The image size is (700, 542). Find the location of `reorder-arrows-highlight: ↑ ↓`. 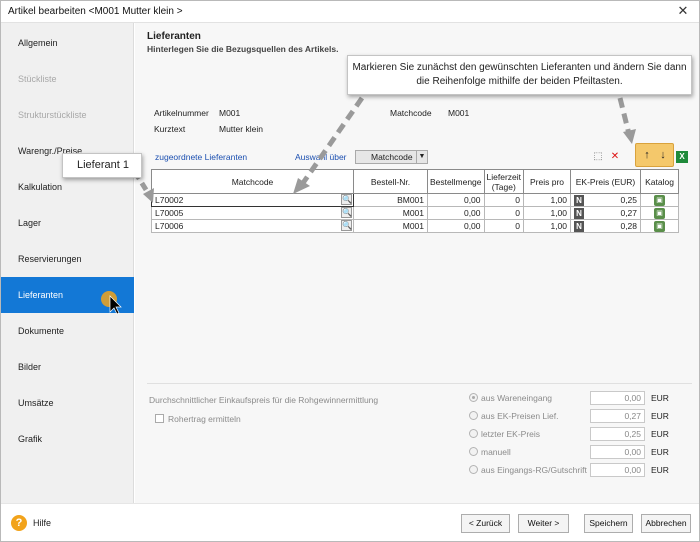

reorder-arrows-highlight: ↑ ↓ is located at coordinates (654, 155).